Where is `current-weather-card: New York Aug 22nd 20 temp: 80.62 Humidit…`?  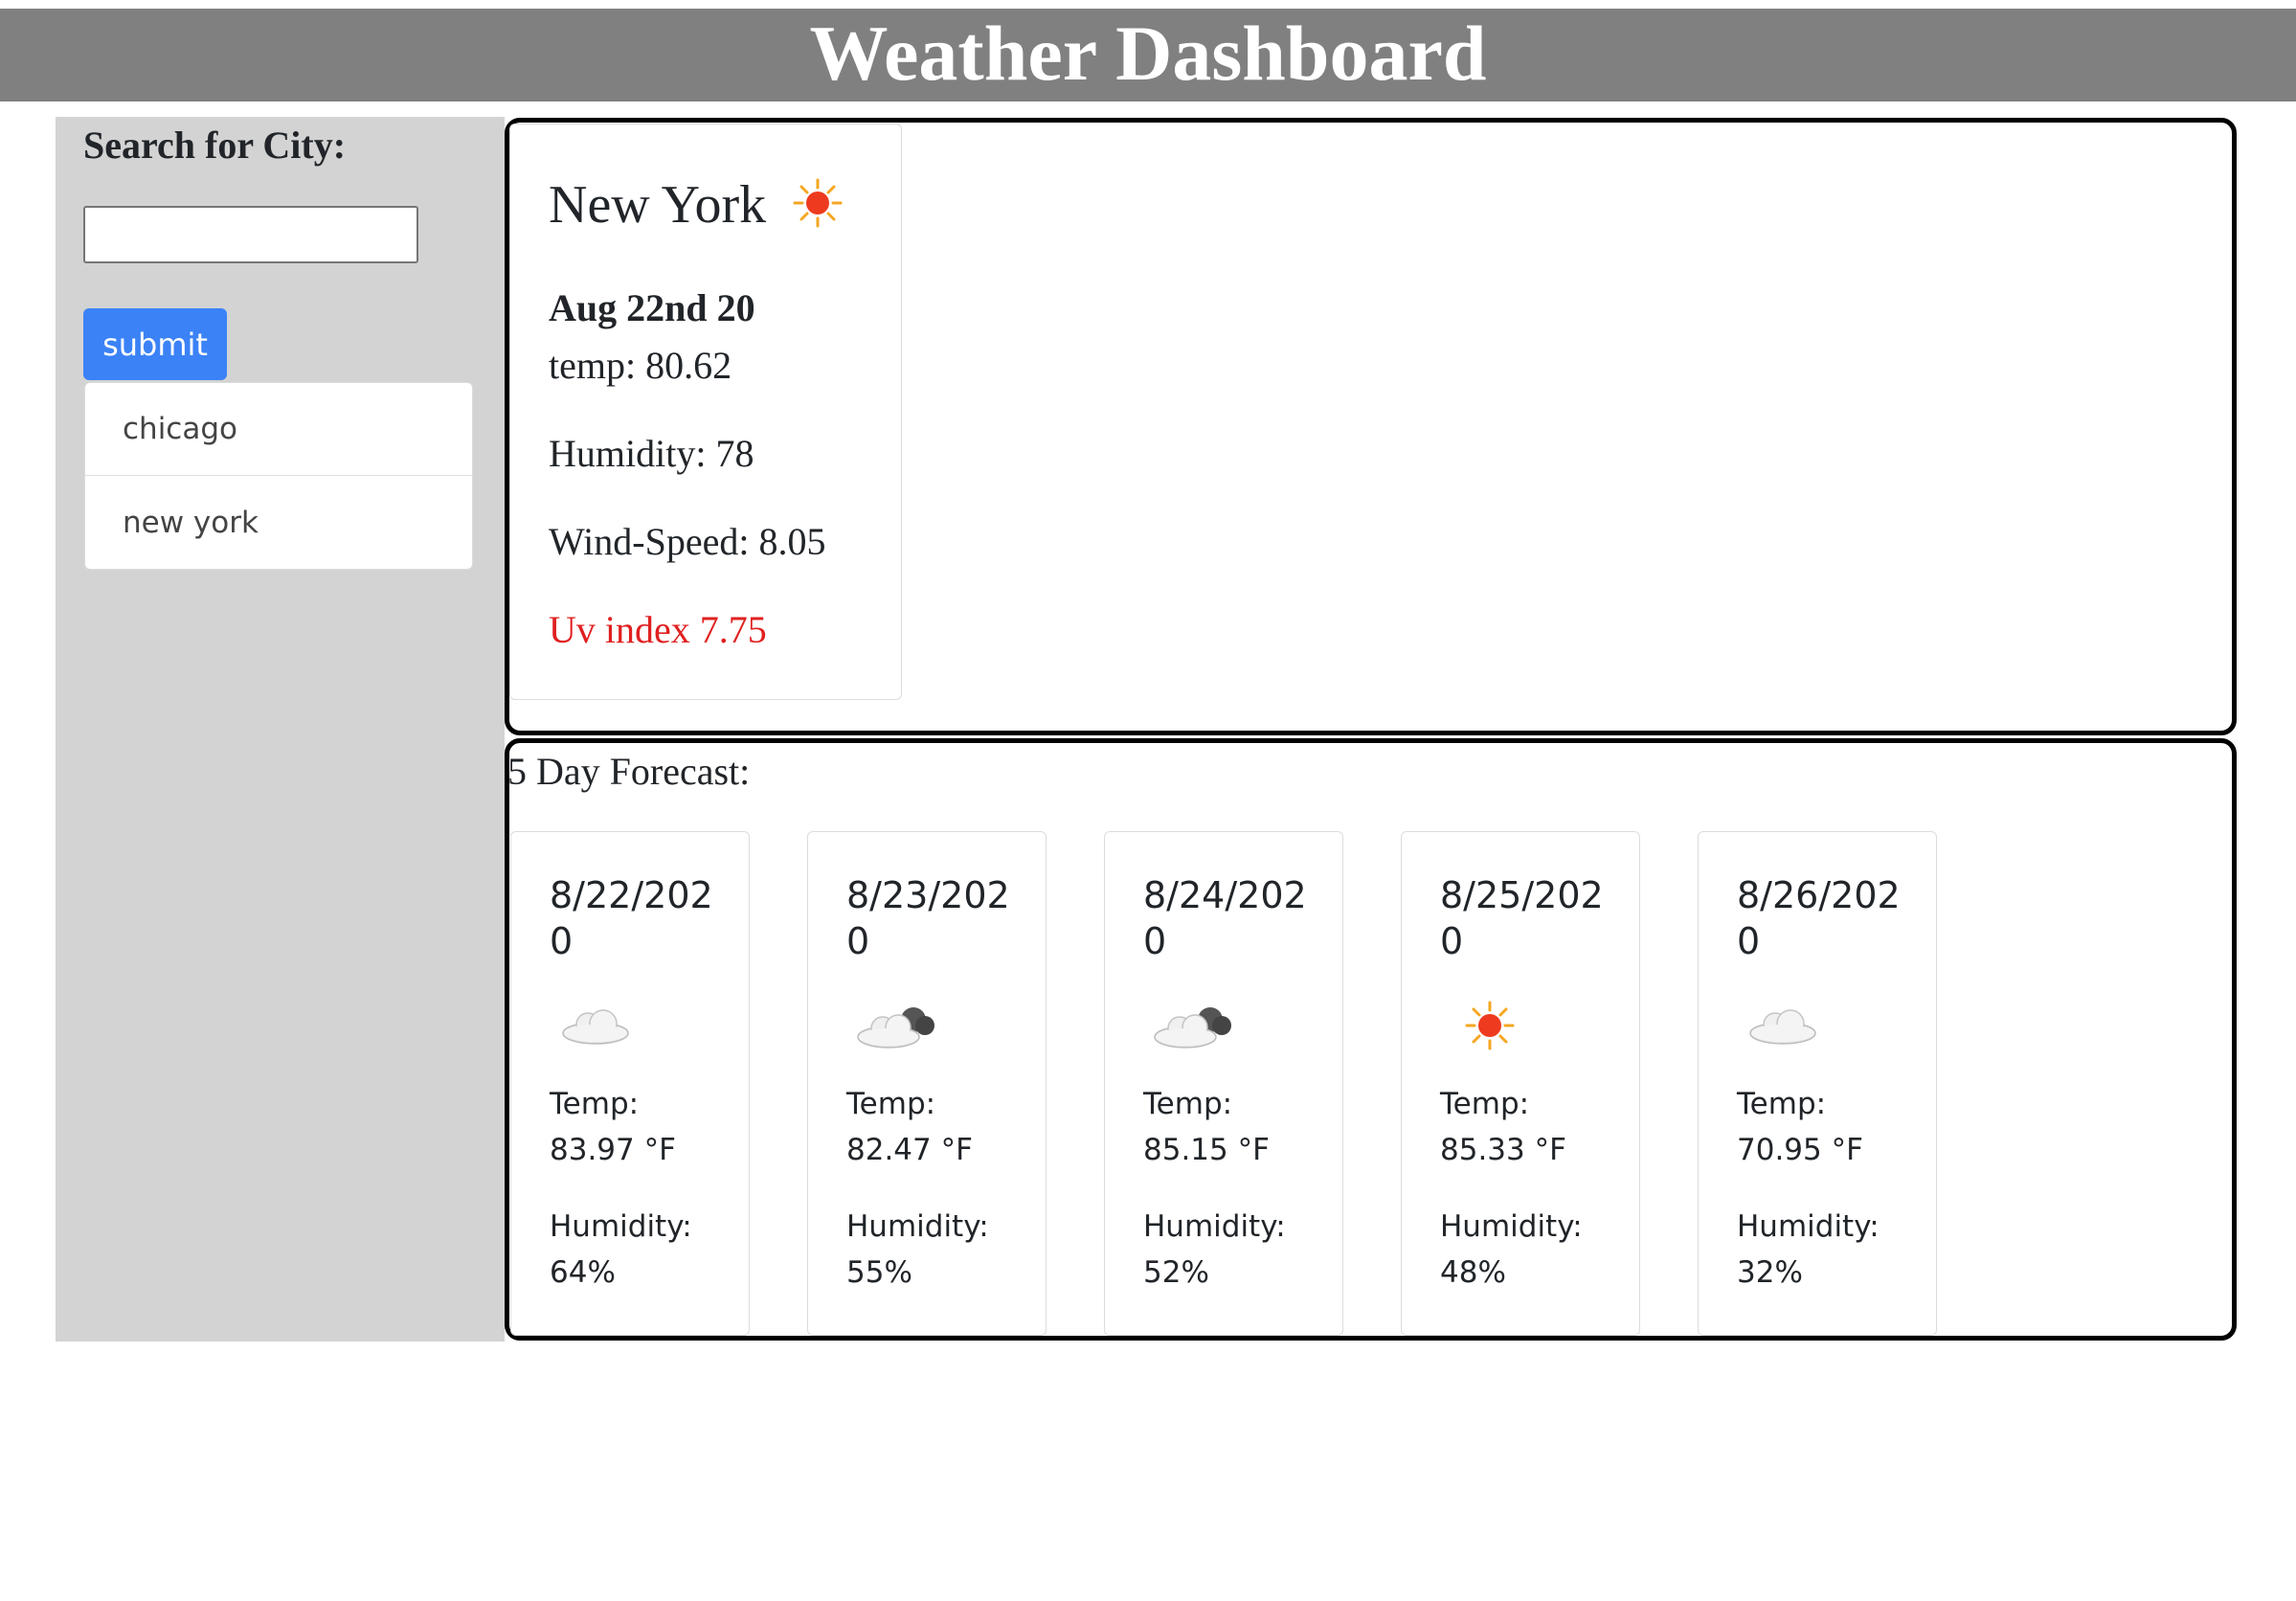
current-weather-card: New York Aug 22nd 20 temp: 80.62 Humidit… is located at coordinates (705, 412).